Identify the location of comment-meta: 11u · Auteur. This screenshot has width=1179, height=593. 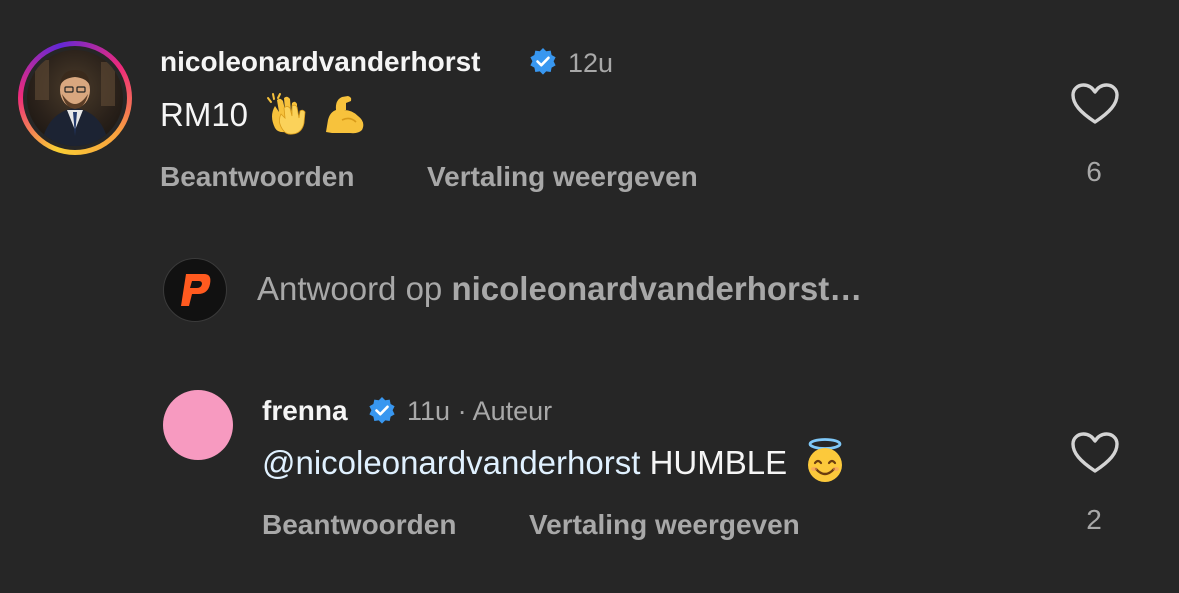
(479, 411).